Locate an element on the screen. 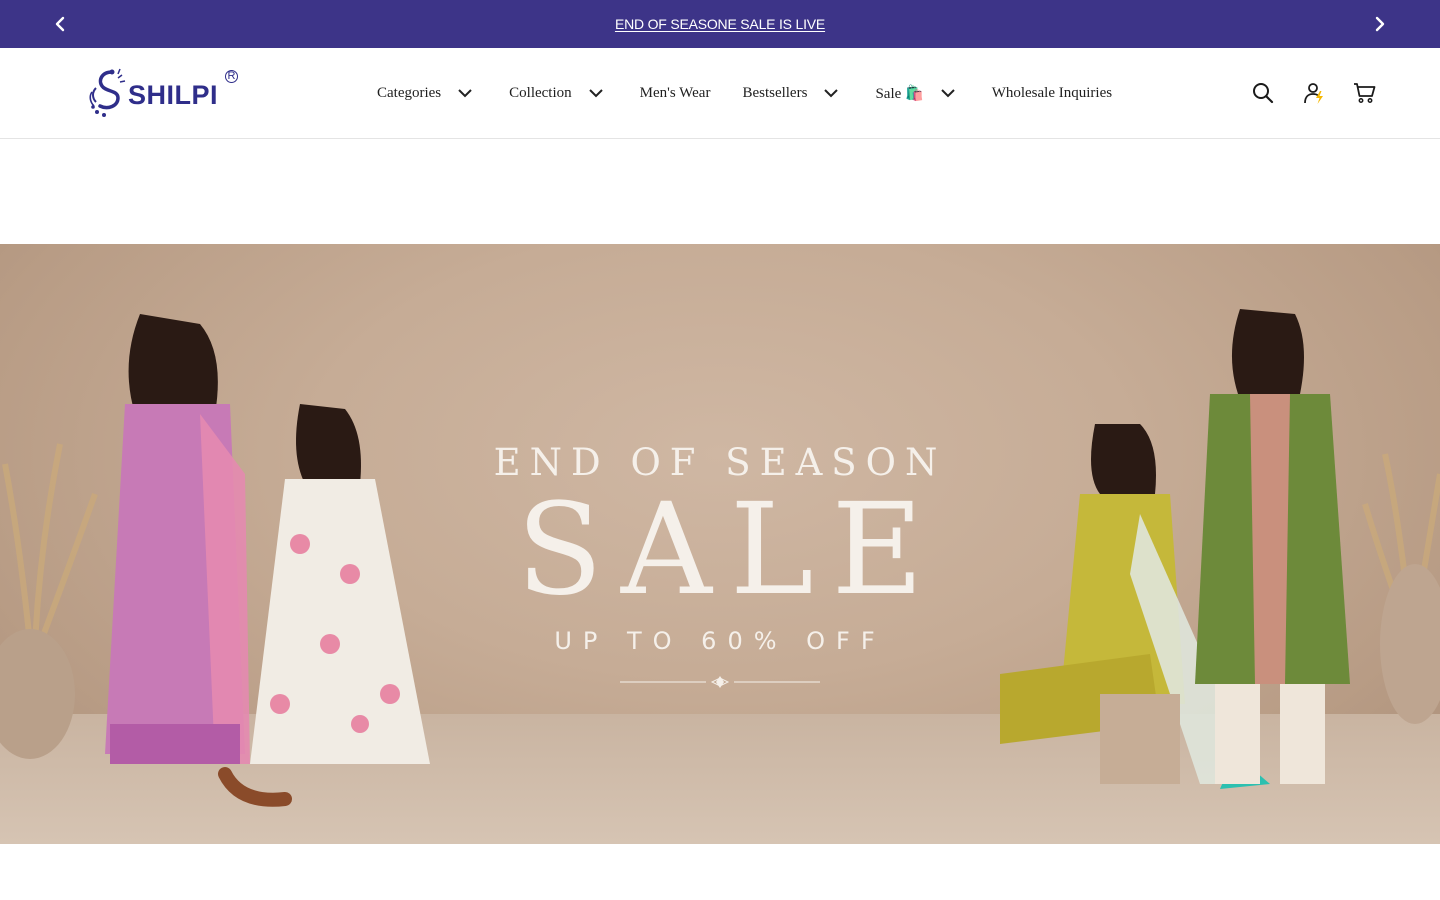  nav-label: Wholesale Inquiries is located at coordinates (1052, 92).